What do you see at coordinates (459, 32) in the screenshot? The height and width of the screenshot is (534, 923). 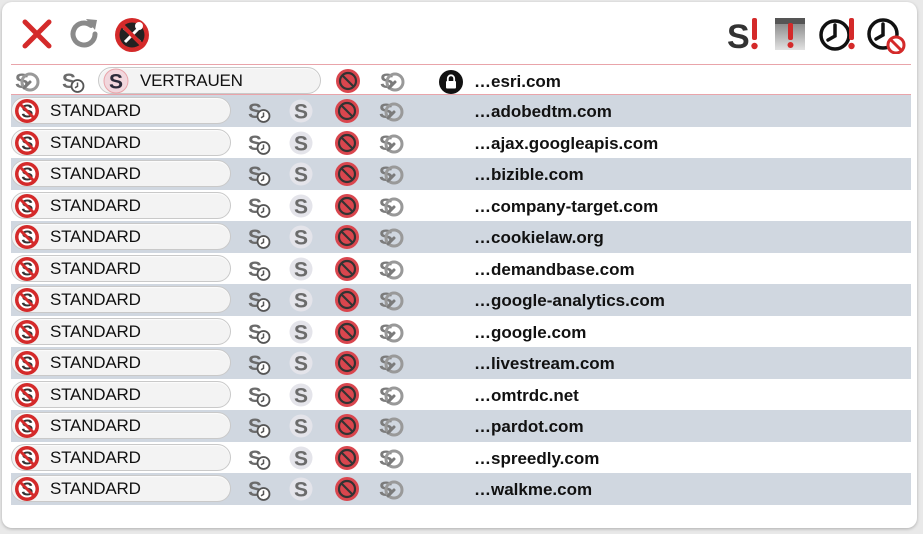 I see `toolbar: S` at bounding box center [459, 32].